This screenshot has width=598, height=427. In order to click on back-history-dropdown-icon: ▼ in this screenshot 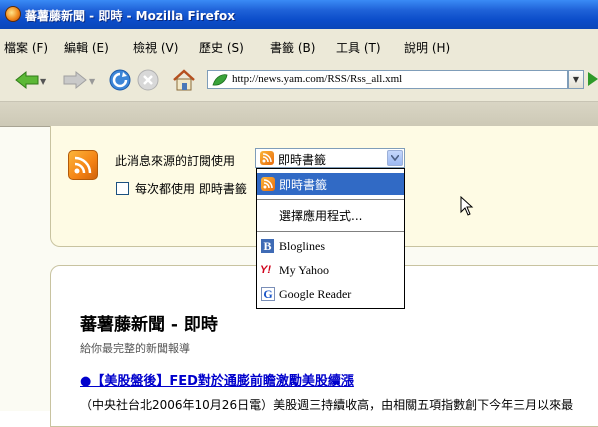, I will do `click(43, 81)`.